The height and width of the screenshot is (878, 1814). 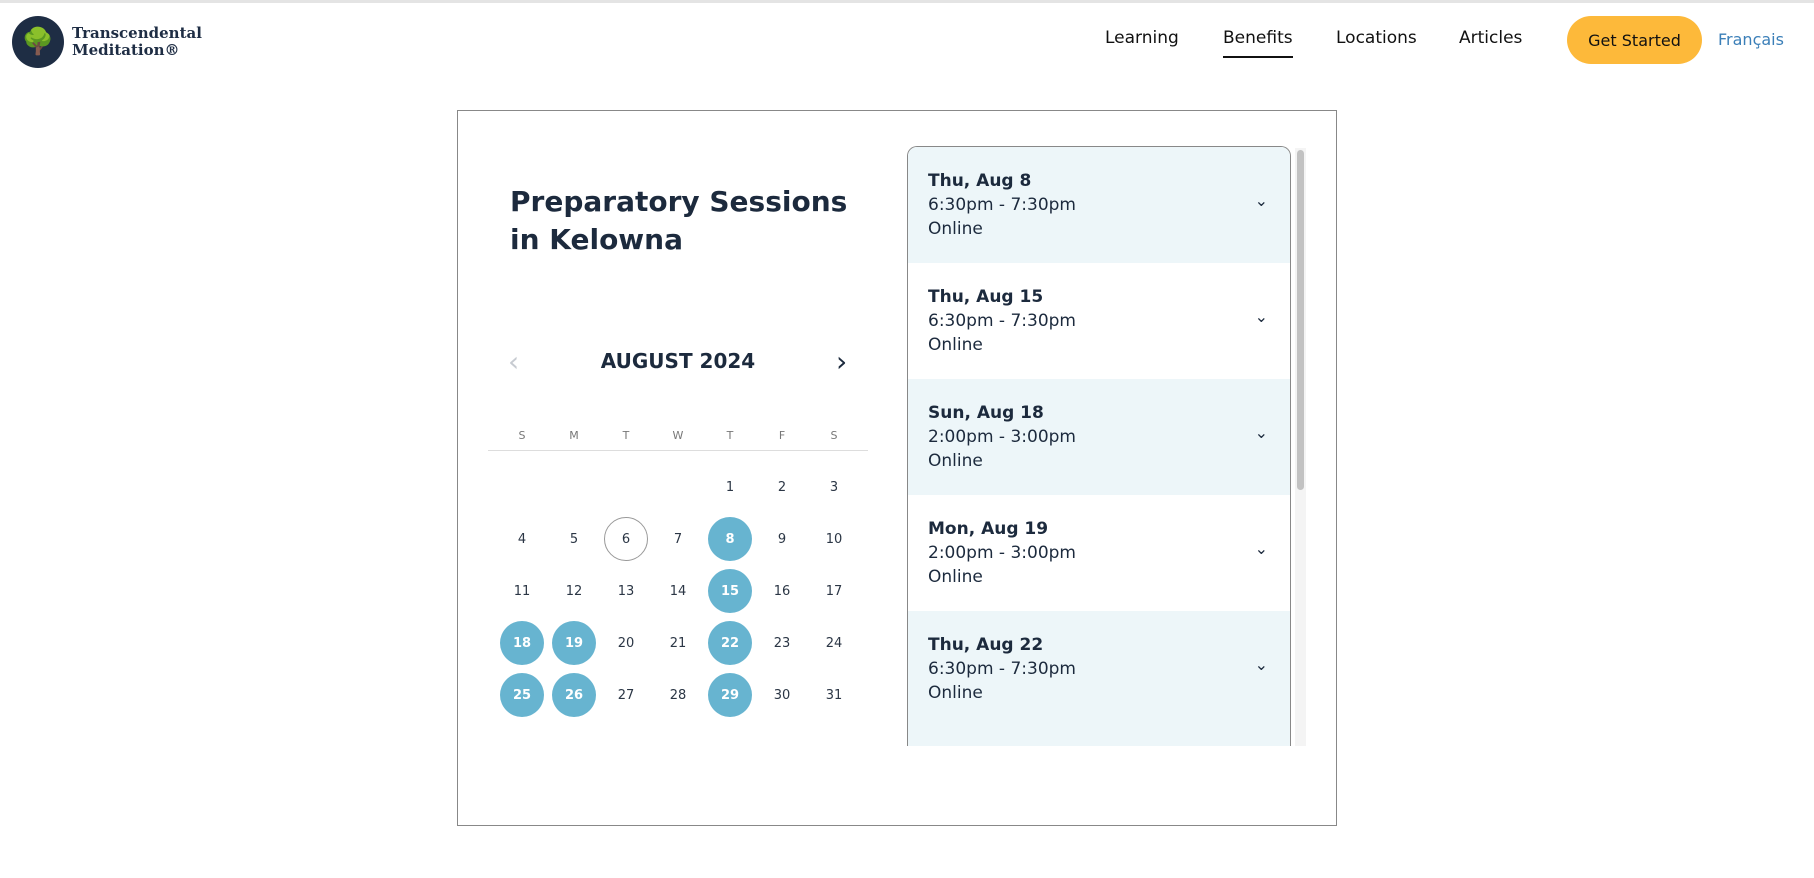 I want to click on calendar-day-available: 26, so click(x=574, y=695).